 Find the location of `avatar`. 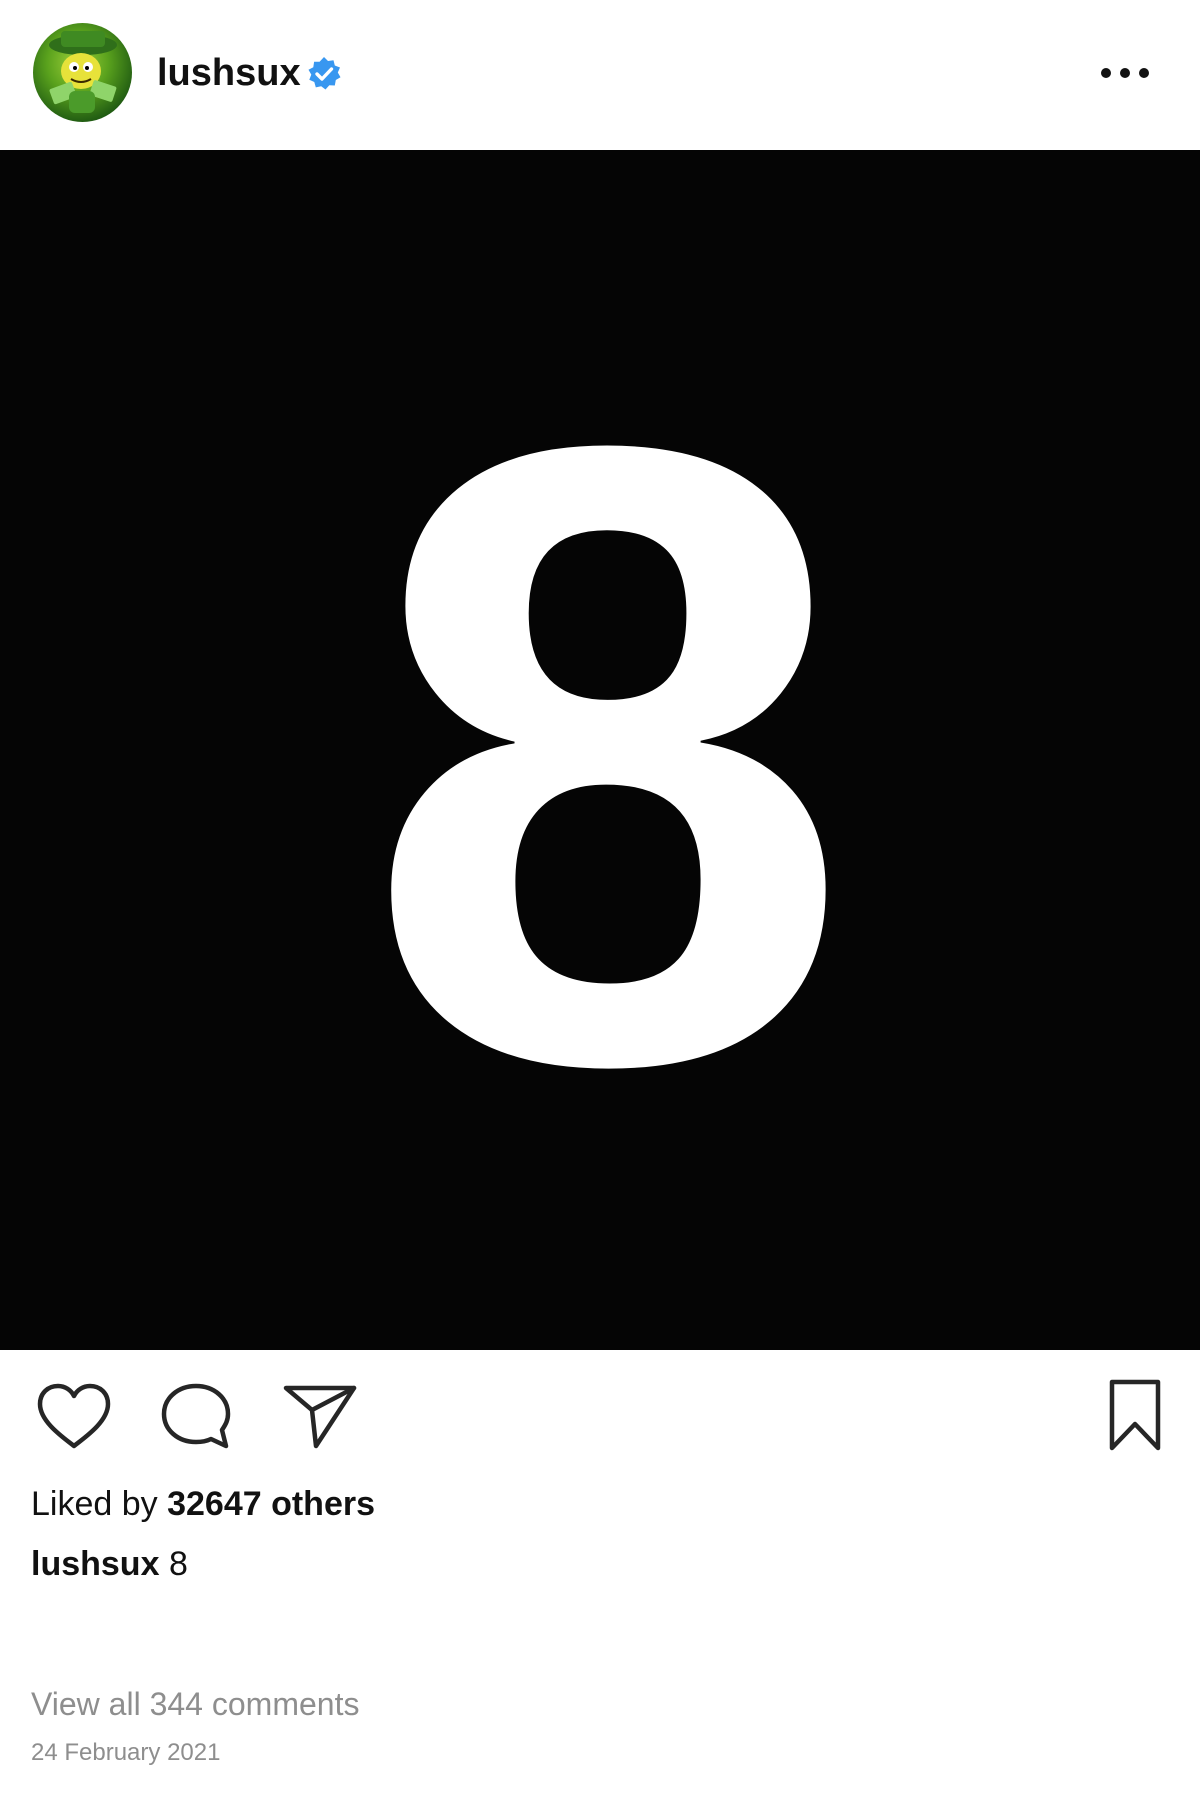

avatar is located at coordinates (82, 72).